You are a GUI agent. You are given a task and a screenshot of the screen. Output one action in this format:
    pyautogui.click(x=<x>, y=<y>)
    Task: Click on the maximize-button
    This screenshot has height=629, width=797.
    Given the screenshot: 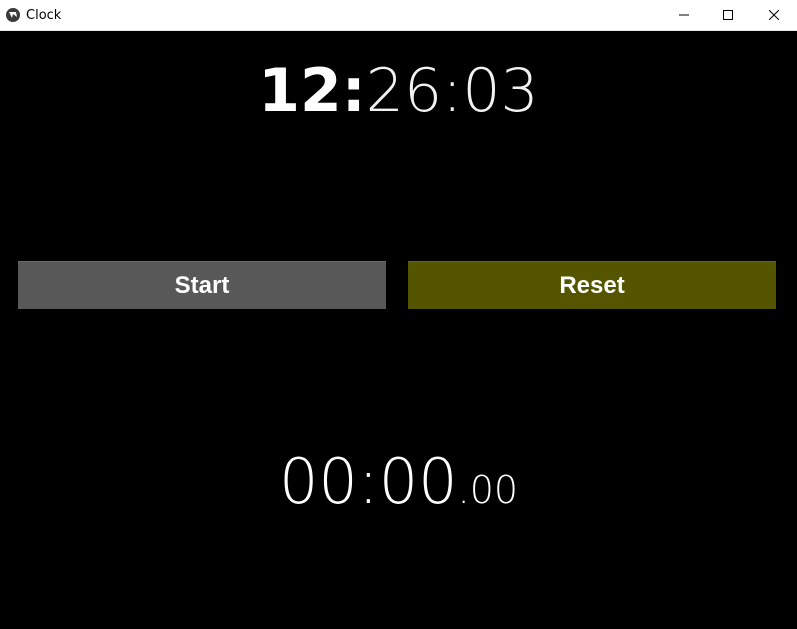 What is the action you would take?
    pyautogui.click(x=728, y=15)
    